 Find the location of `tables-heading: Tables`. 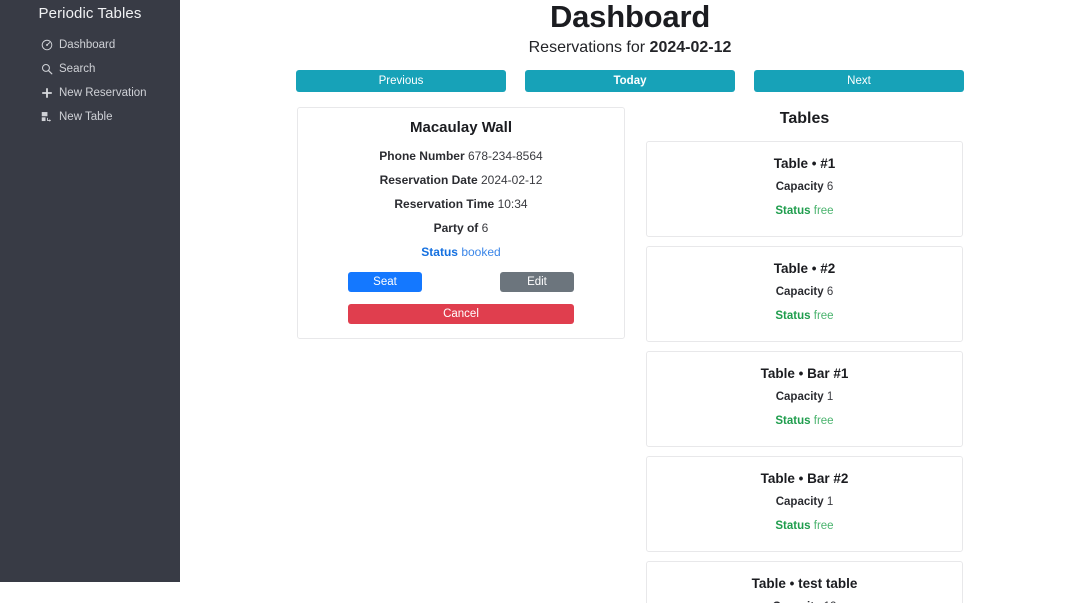

tables-heading: Tables is located at coordinates (804, 118).